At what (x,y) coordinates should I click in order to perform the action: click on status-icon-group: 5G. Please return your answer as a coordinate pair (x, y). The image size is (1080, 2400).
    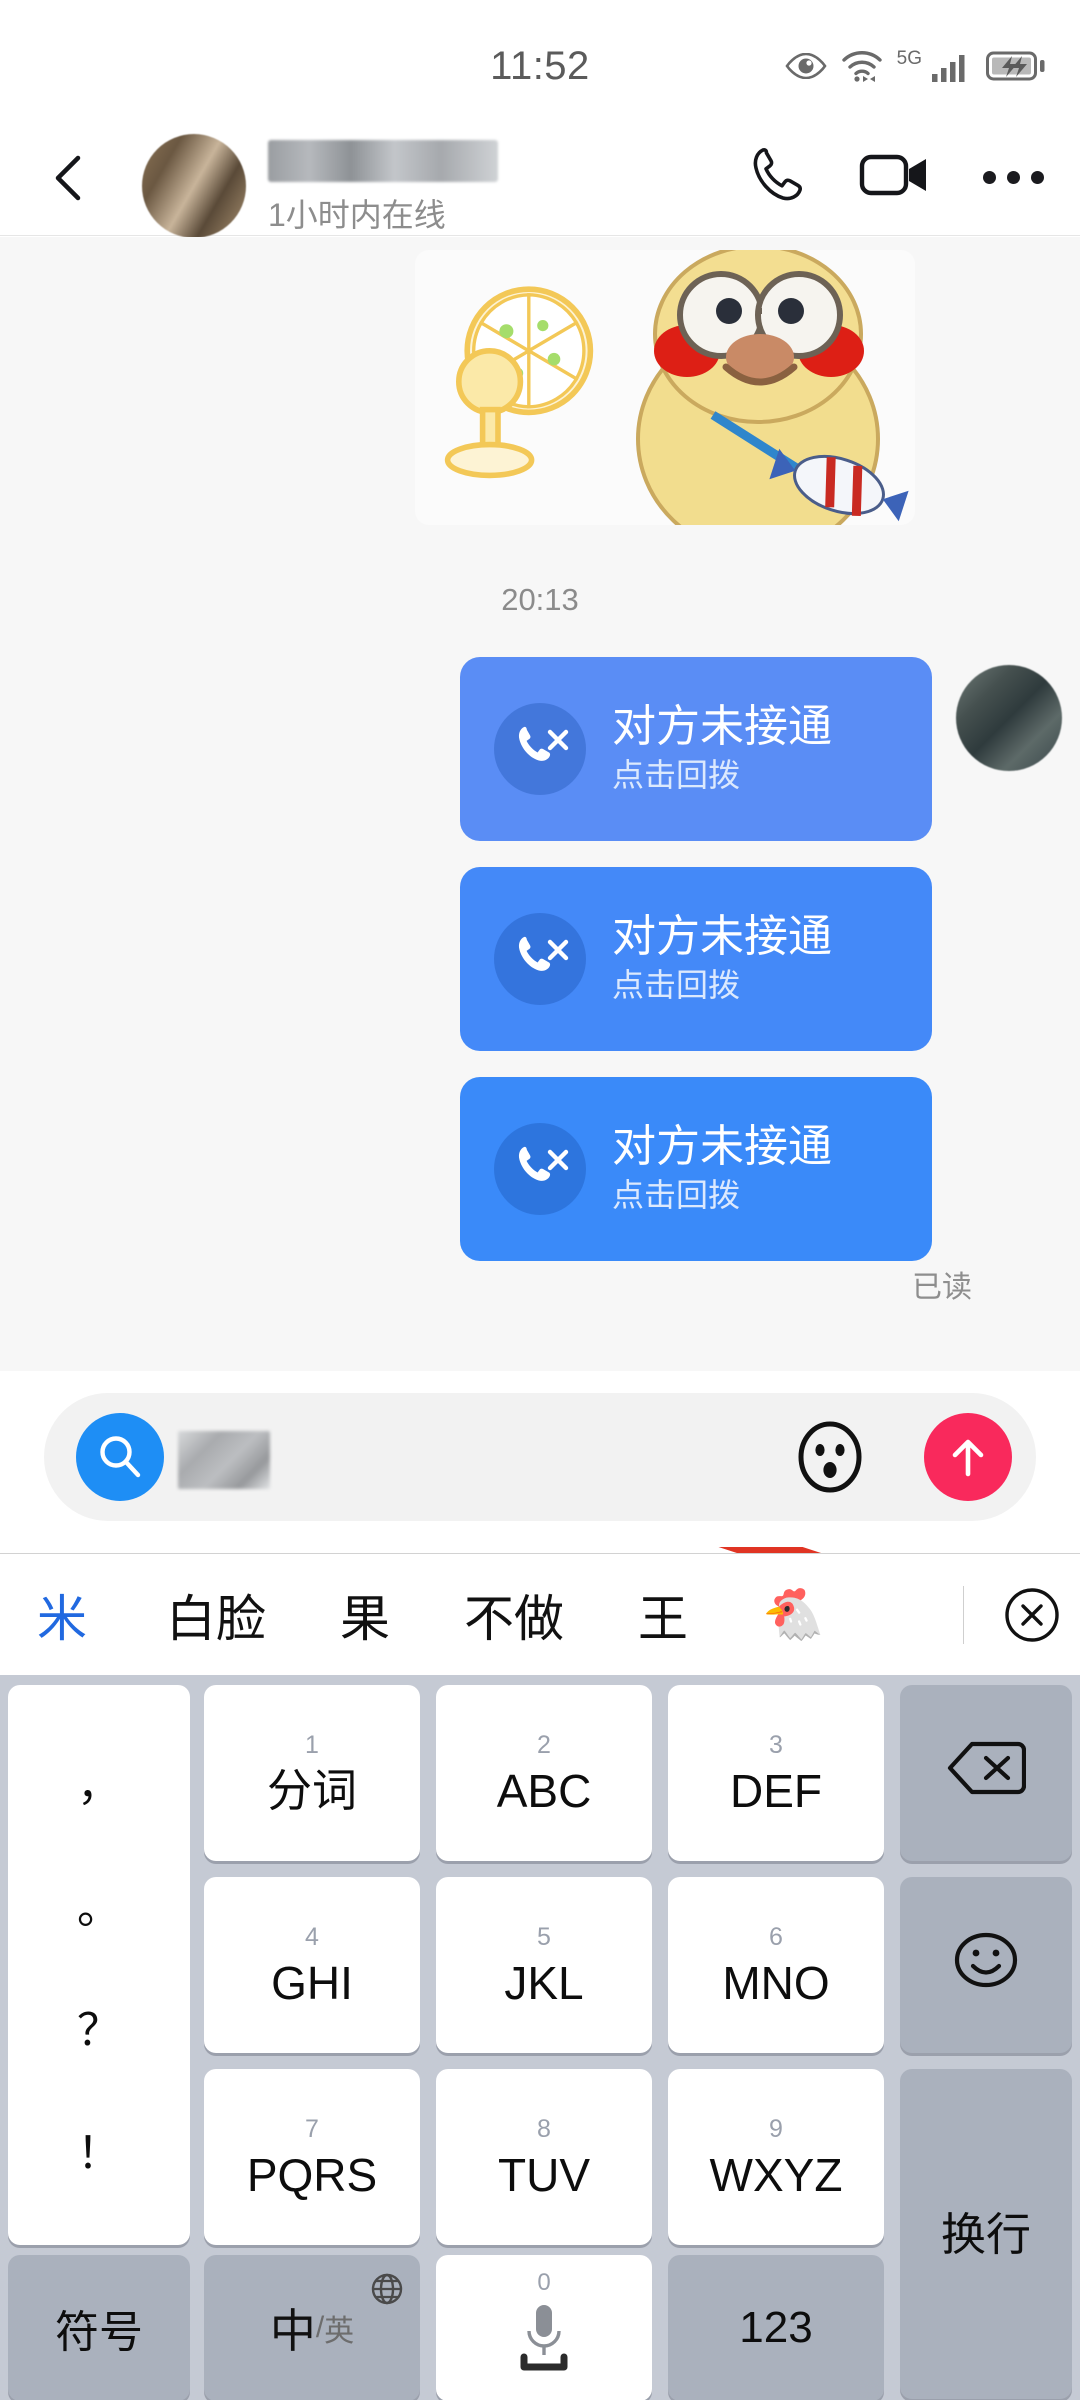
    Looking at the image, I should click on (915, 66).